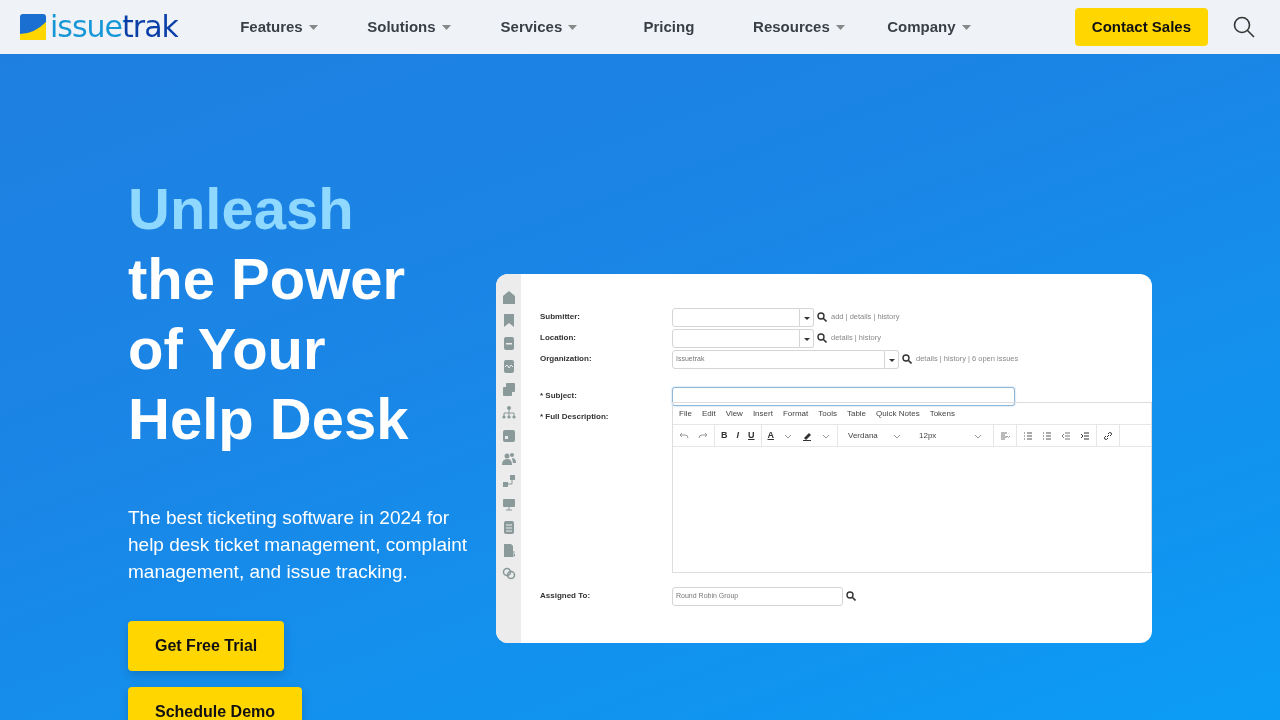 The height and width of the screenshot is (720, 1280). Describe the element at coordinates (267, 279) in the screenshot. I see `headline-line: the Power` at that location.